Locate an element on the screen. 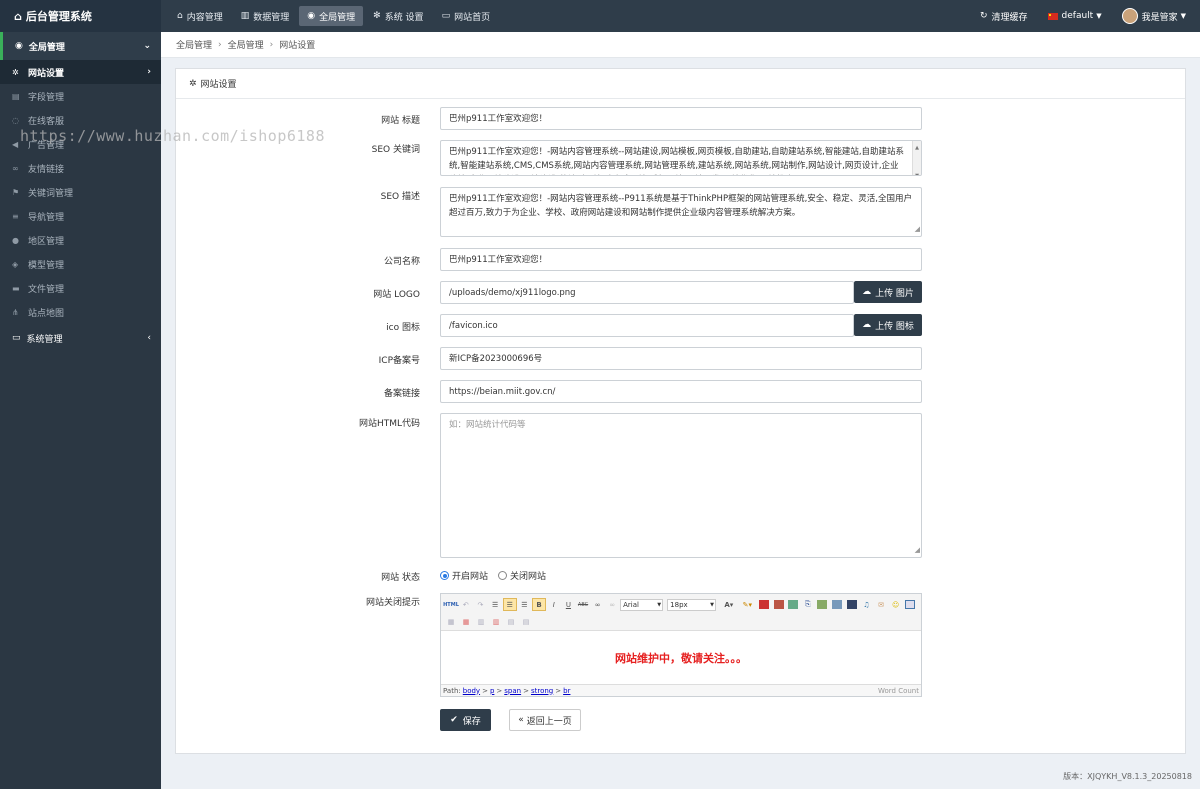 The image size is (1200, 789). topnav-content: ⌂ 内容管理 is located at coordinates (200, 16).